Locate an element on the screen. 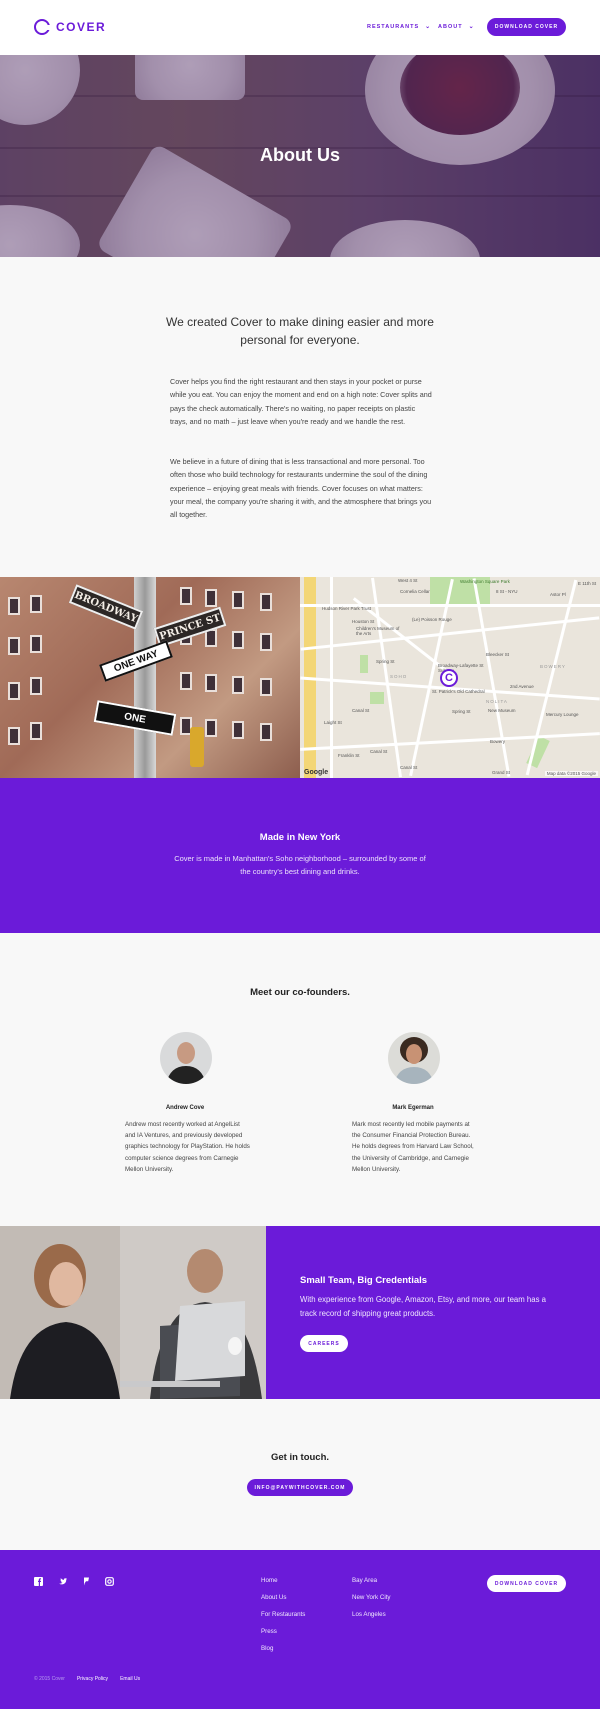 The image size is (600, 1709). footer-link-about: About Us is located at coordinates (283, 1598).